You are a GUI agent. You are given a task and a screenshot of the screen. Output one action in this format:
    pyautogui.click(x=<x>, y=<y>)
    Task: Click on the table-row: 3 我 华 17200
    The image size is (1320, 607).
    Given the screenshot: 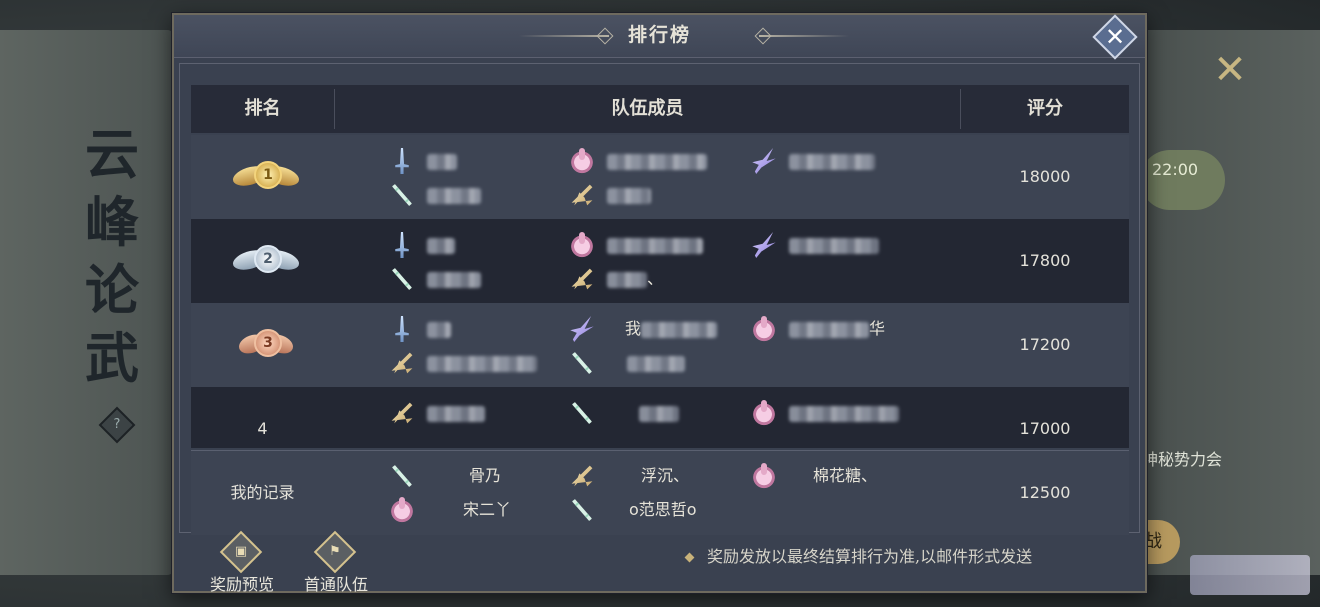 What is the action you would take?
    pyautogui.click(x=660, y=345)
    